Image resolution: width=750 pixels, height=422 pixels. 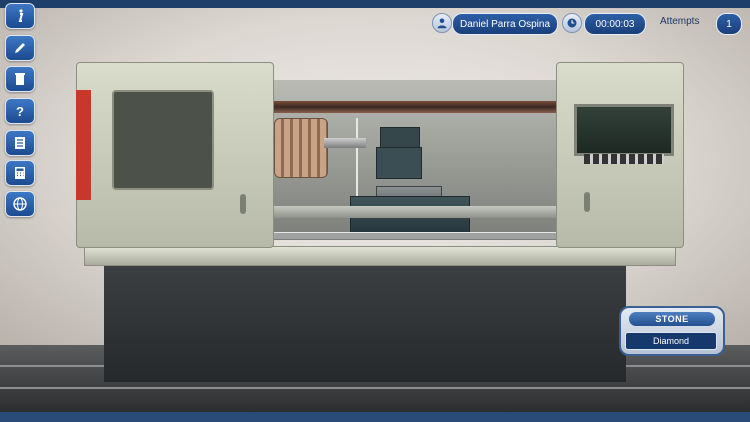 I want to click on help-button: ?, so click(x=20, y=111).